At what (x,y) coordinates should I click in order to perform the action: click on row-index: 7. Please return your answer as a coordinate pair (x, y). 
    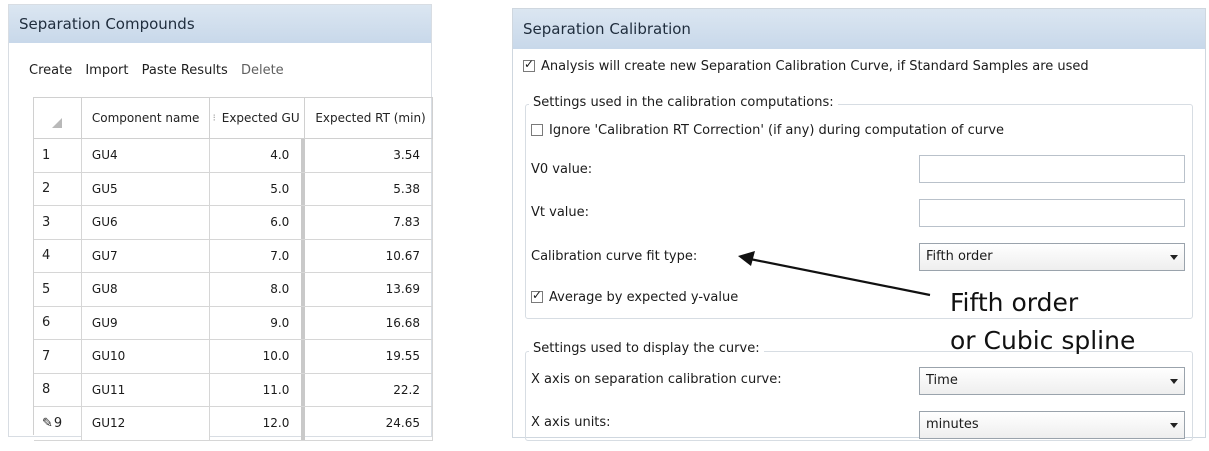
    Looking at the image, I should click on (58, 356).